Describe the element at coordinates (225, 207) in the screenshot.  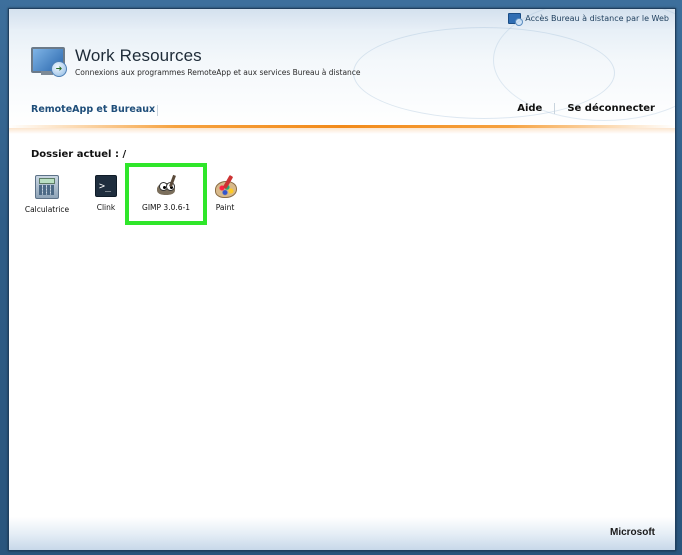
I see `app-label: Paint` at that location.